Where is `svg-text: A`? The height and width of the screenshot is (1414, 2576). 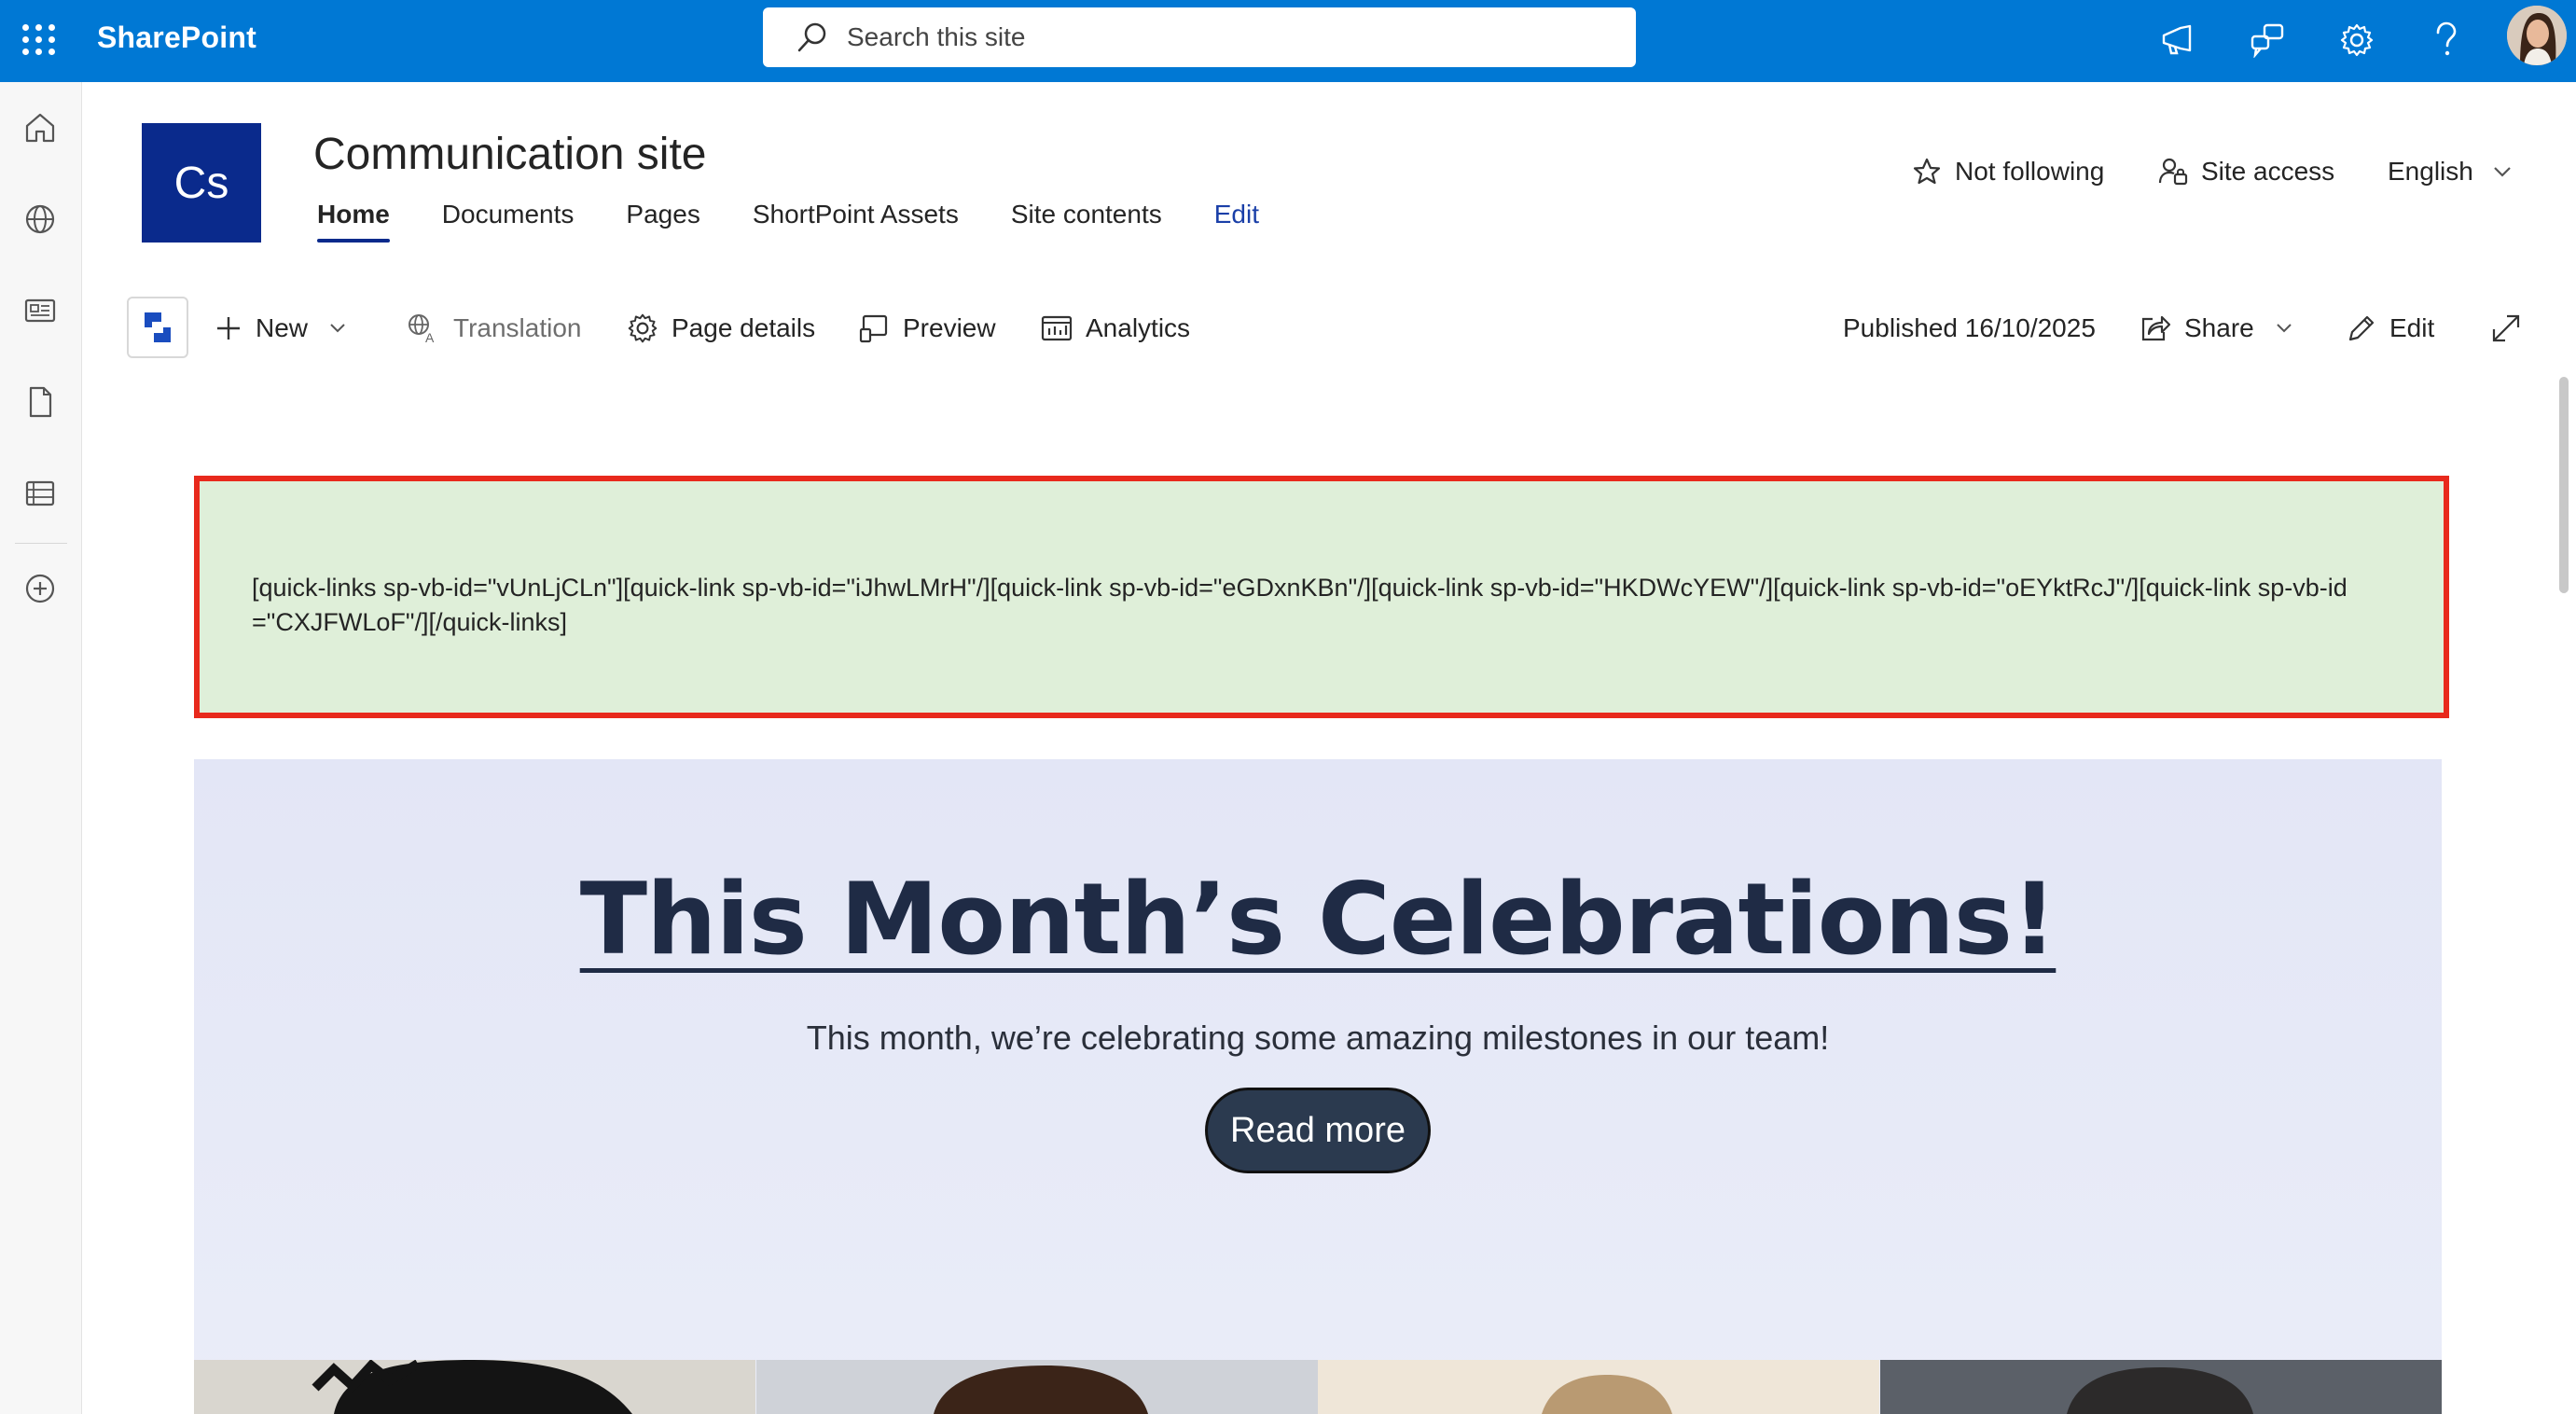 svg-text: A is located at coordinates (430, 337).